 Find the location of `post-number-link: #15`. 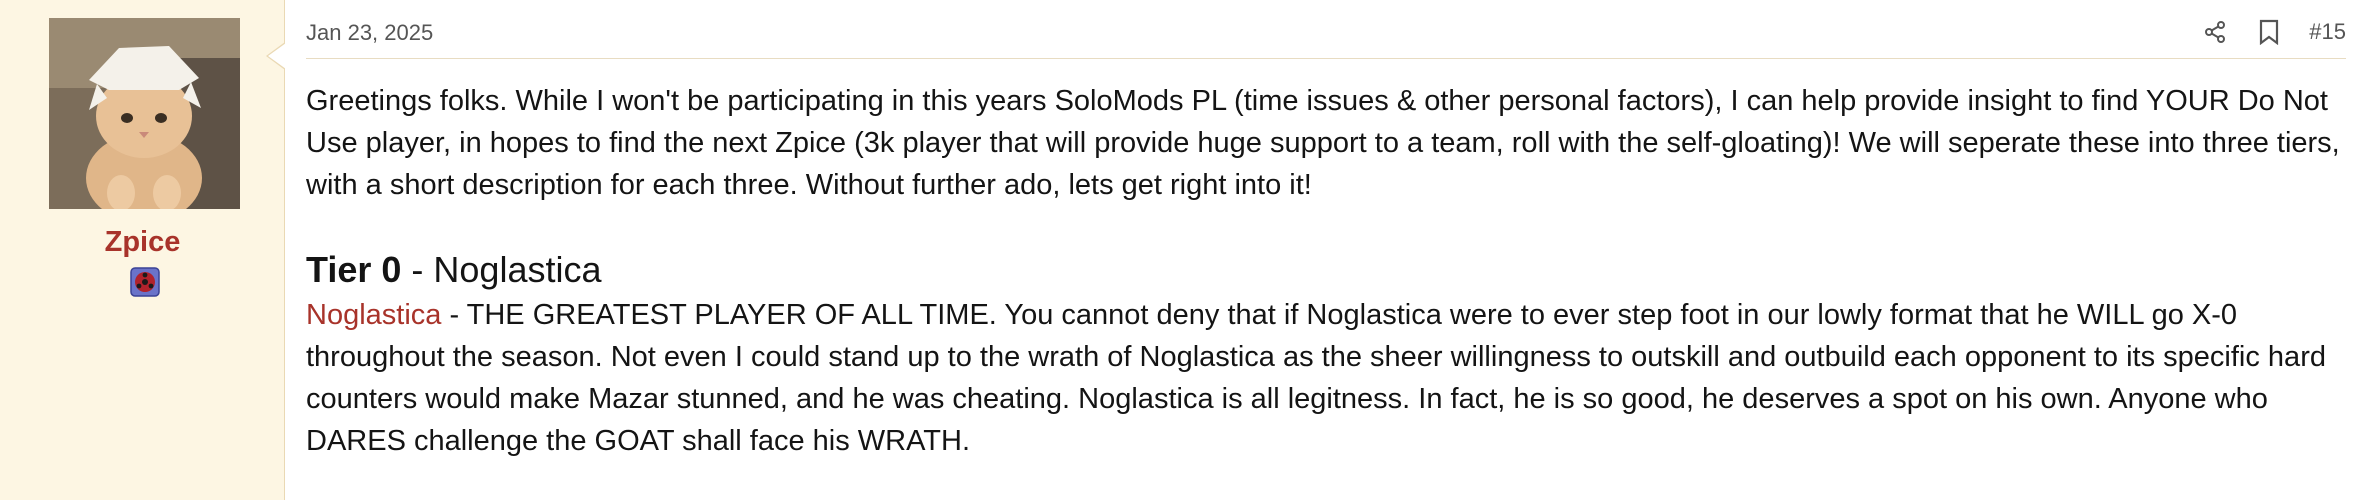

post-number-link: #15 is located at coordinates (2327, 32).